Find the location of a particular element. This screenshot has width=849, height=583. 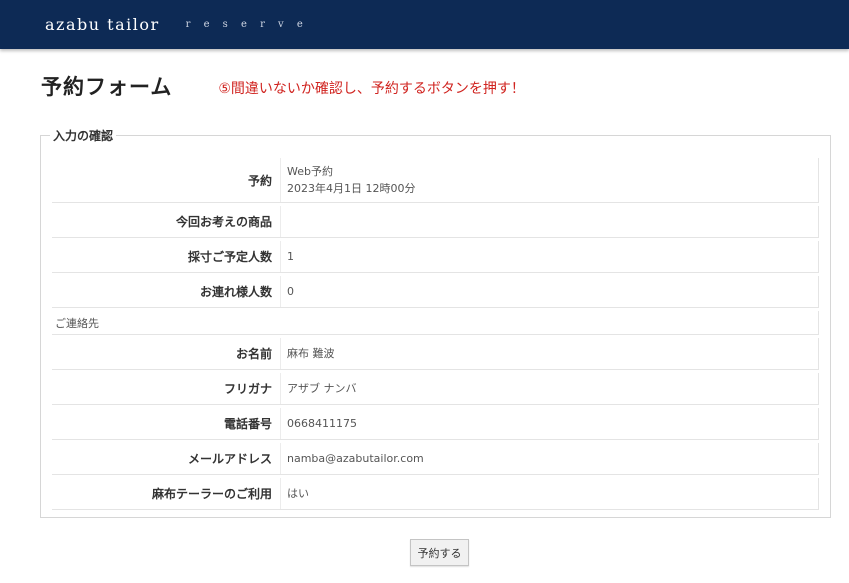

section-contact: ご連絡先 is located at coordinates (435, 323).